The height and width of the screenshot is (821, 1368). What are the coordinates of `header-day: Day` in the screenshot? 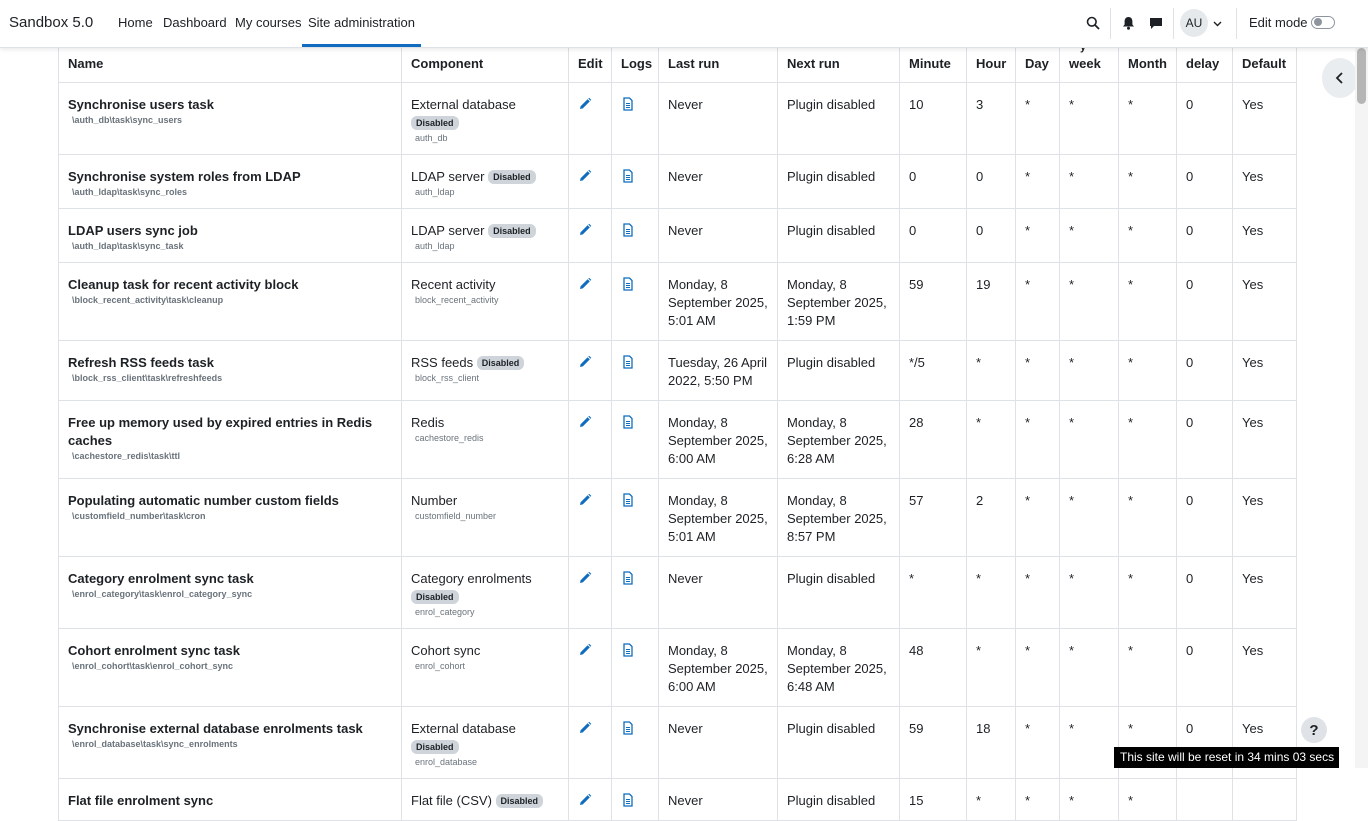 It's located at (1037, 64).